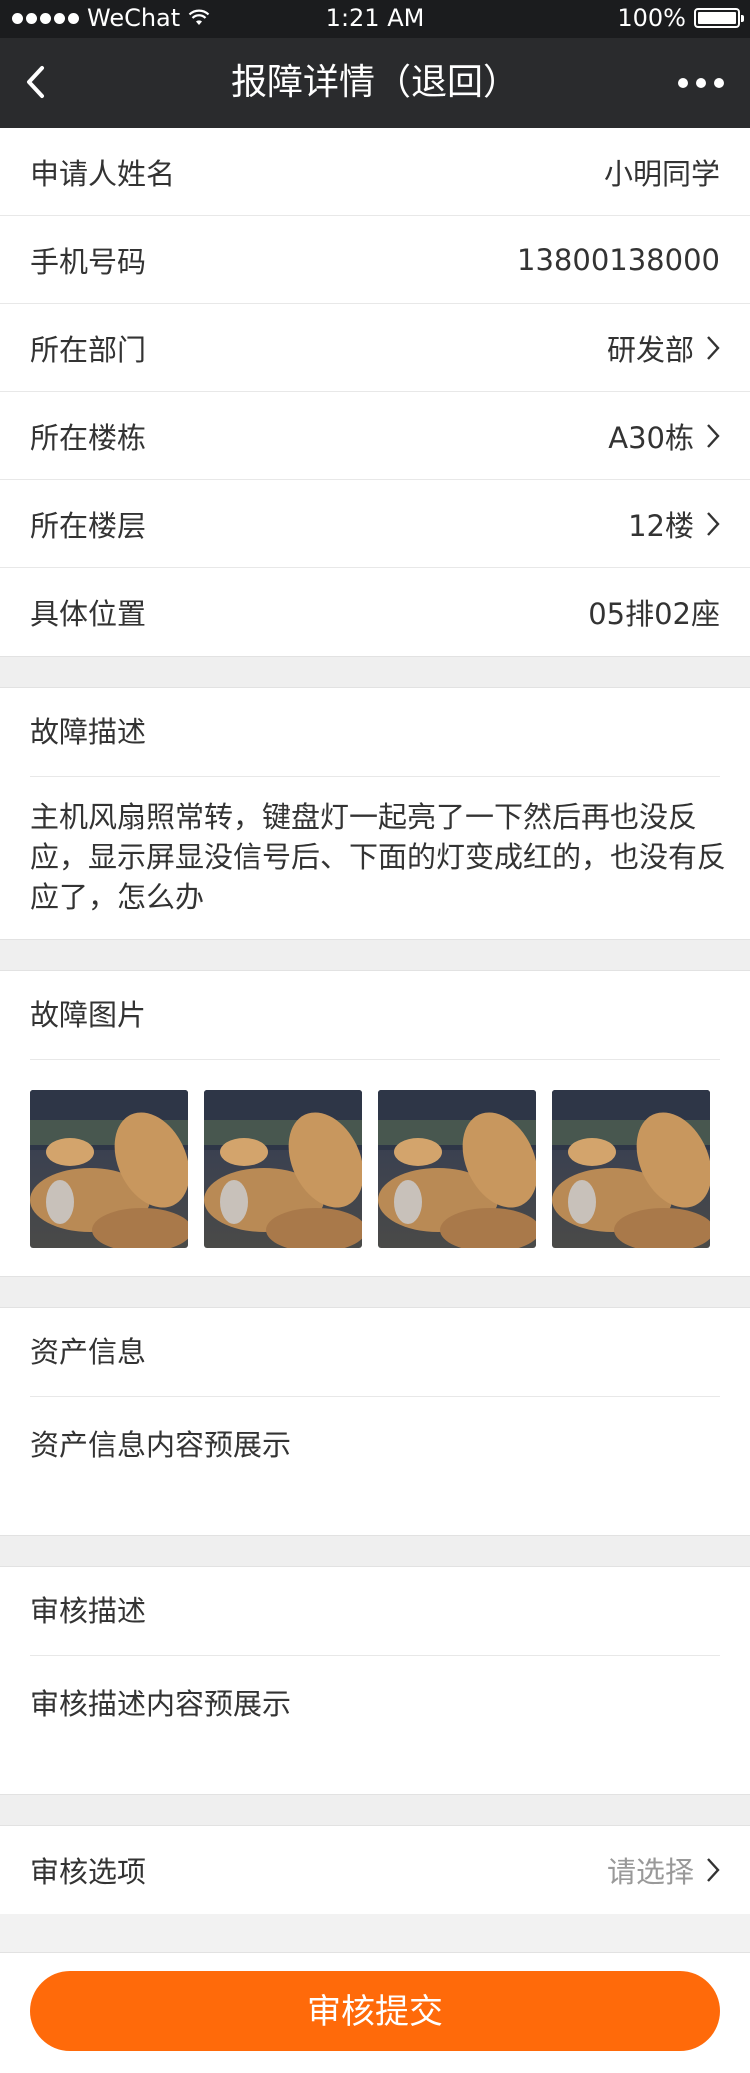 This screenshot has width=750, height=2073. What do you see at coordinates (88, 261) in the screenshot?
I see `row-label: 手机号码` at bounding box center [88, 261].